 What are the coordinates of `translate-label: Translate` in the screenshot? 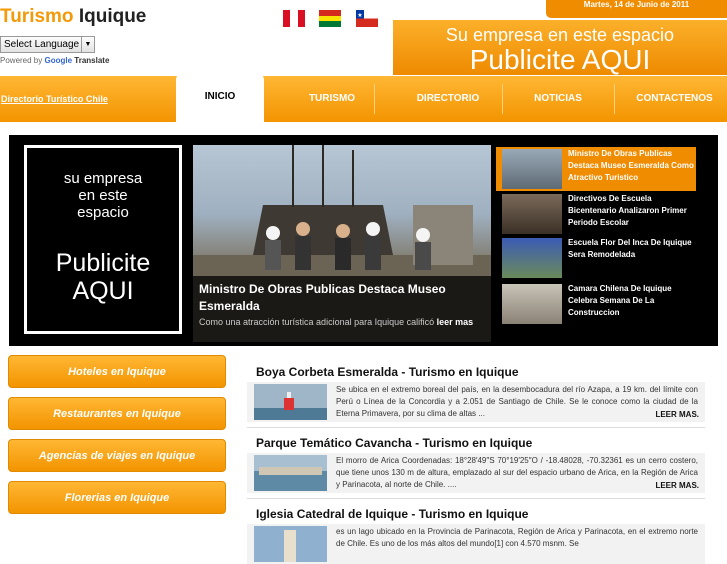 It's located at (91, 60).